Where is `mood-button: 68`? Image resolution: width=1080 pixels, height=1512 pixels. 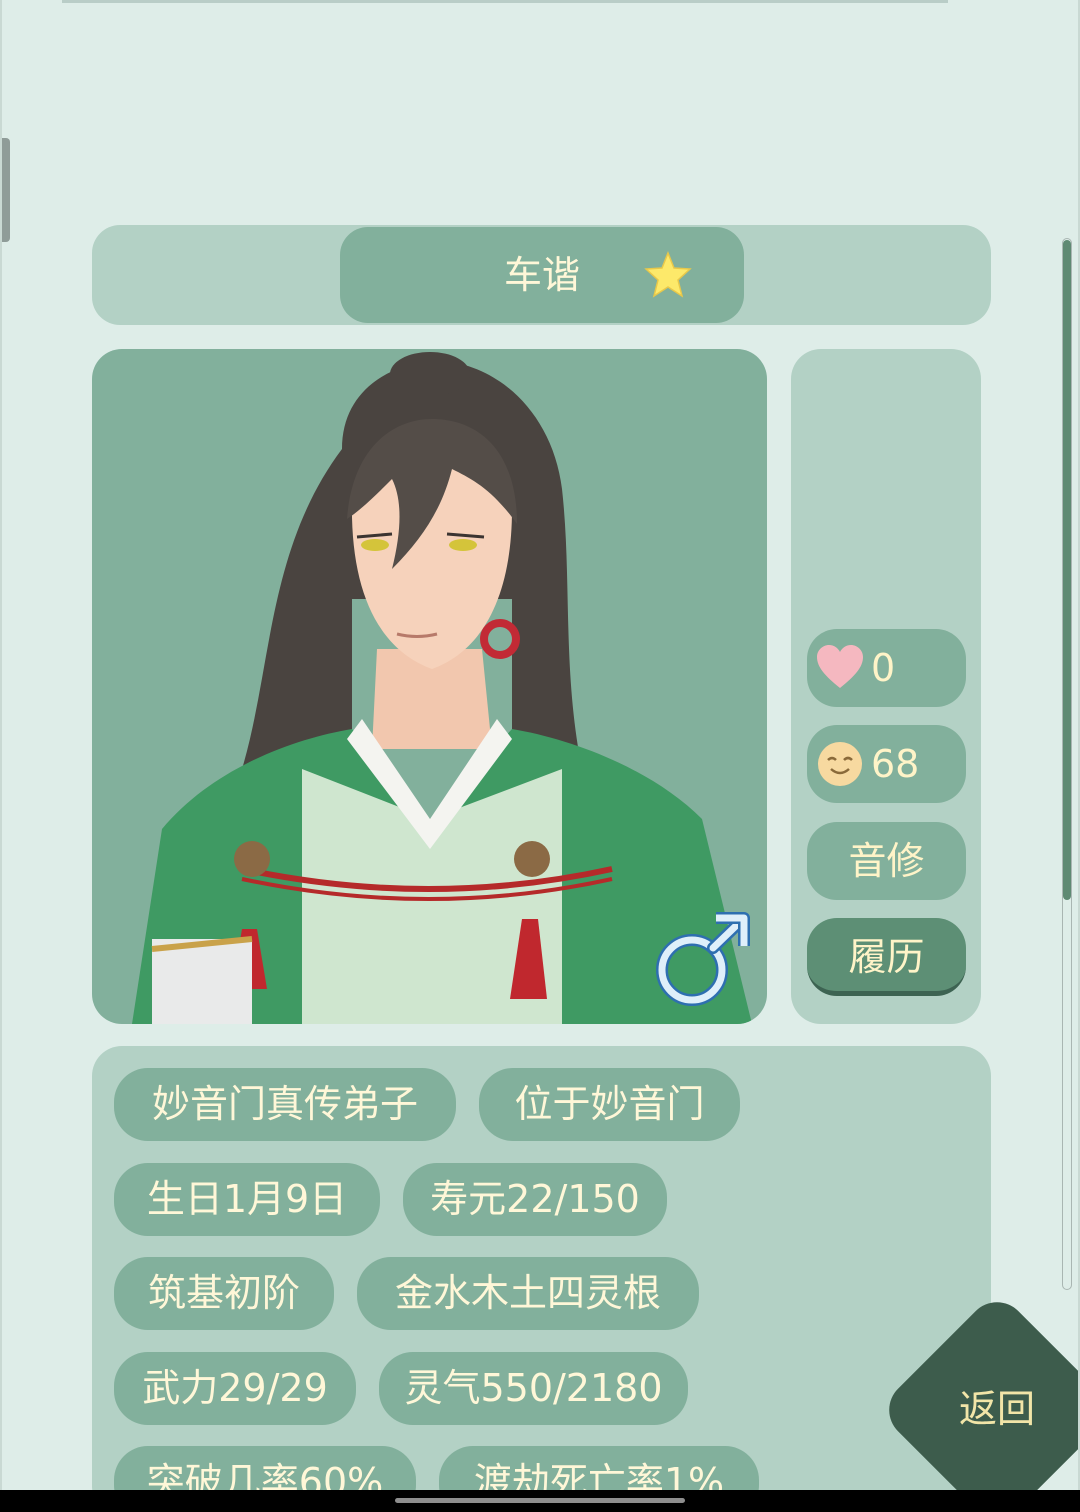 mood-button: 68 is located at coordinates (886, 764).